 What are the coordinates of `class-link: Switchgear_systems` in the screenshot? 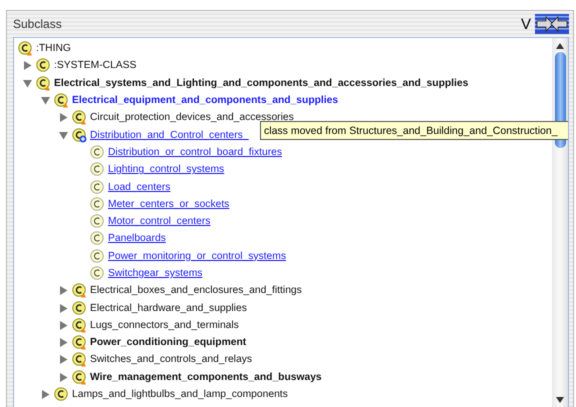 It's located at (155, 273).